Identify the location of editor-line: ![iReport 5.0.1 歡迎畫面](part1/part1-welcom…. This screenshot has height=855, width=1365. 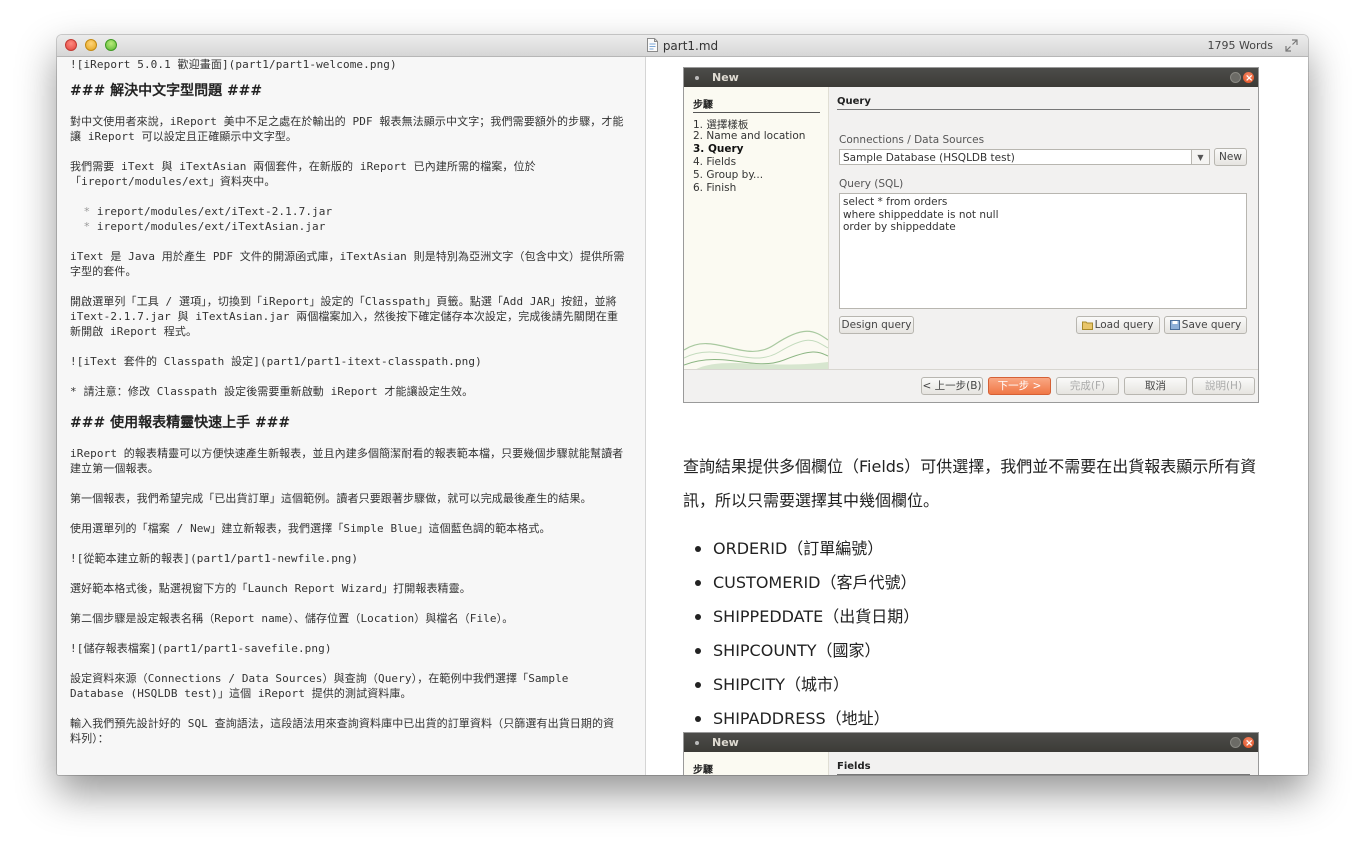
(233, 64).